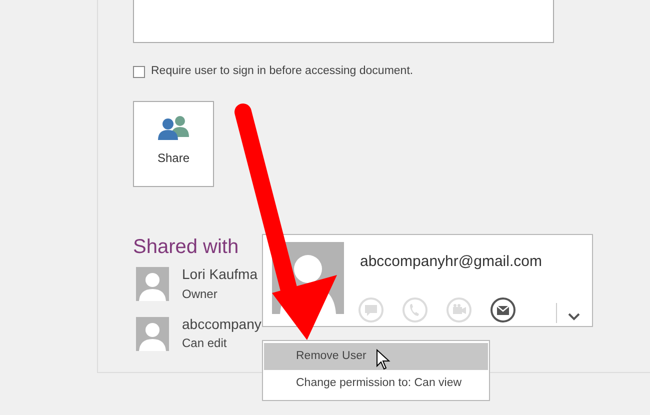 The height and width of the screenshot is (415, 650). I want to click on people-icon, so click(173, 128).